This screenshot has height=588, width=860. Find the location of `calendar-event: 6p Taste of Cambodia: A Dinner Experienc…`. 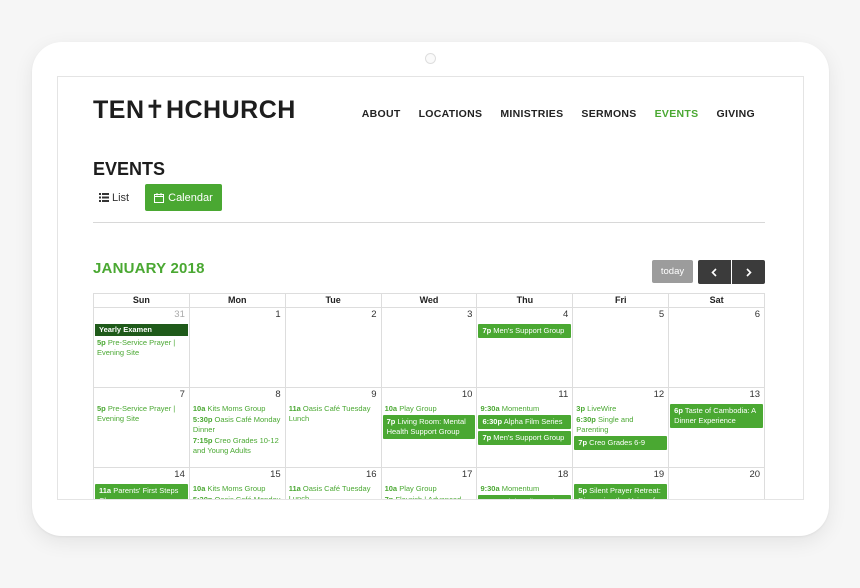

calendar-event: 6p Taste of Cambodia: A Dinner Experienc… is located at coordinates (717, 416).